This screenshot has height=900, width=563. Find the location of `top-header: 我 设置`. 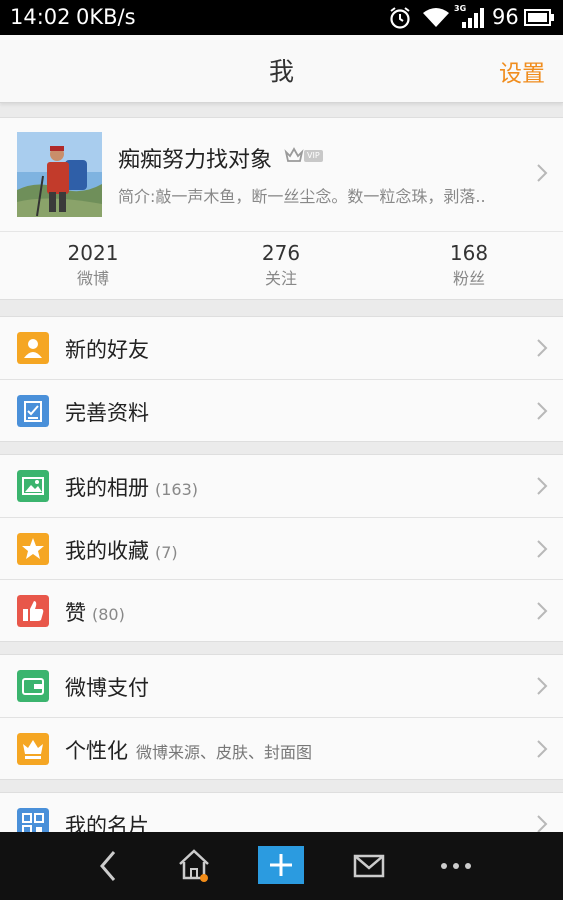

top-header: 我 设置 is located at coordinates (281, 69).